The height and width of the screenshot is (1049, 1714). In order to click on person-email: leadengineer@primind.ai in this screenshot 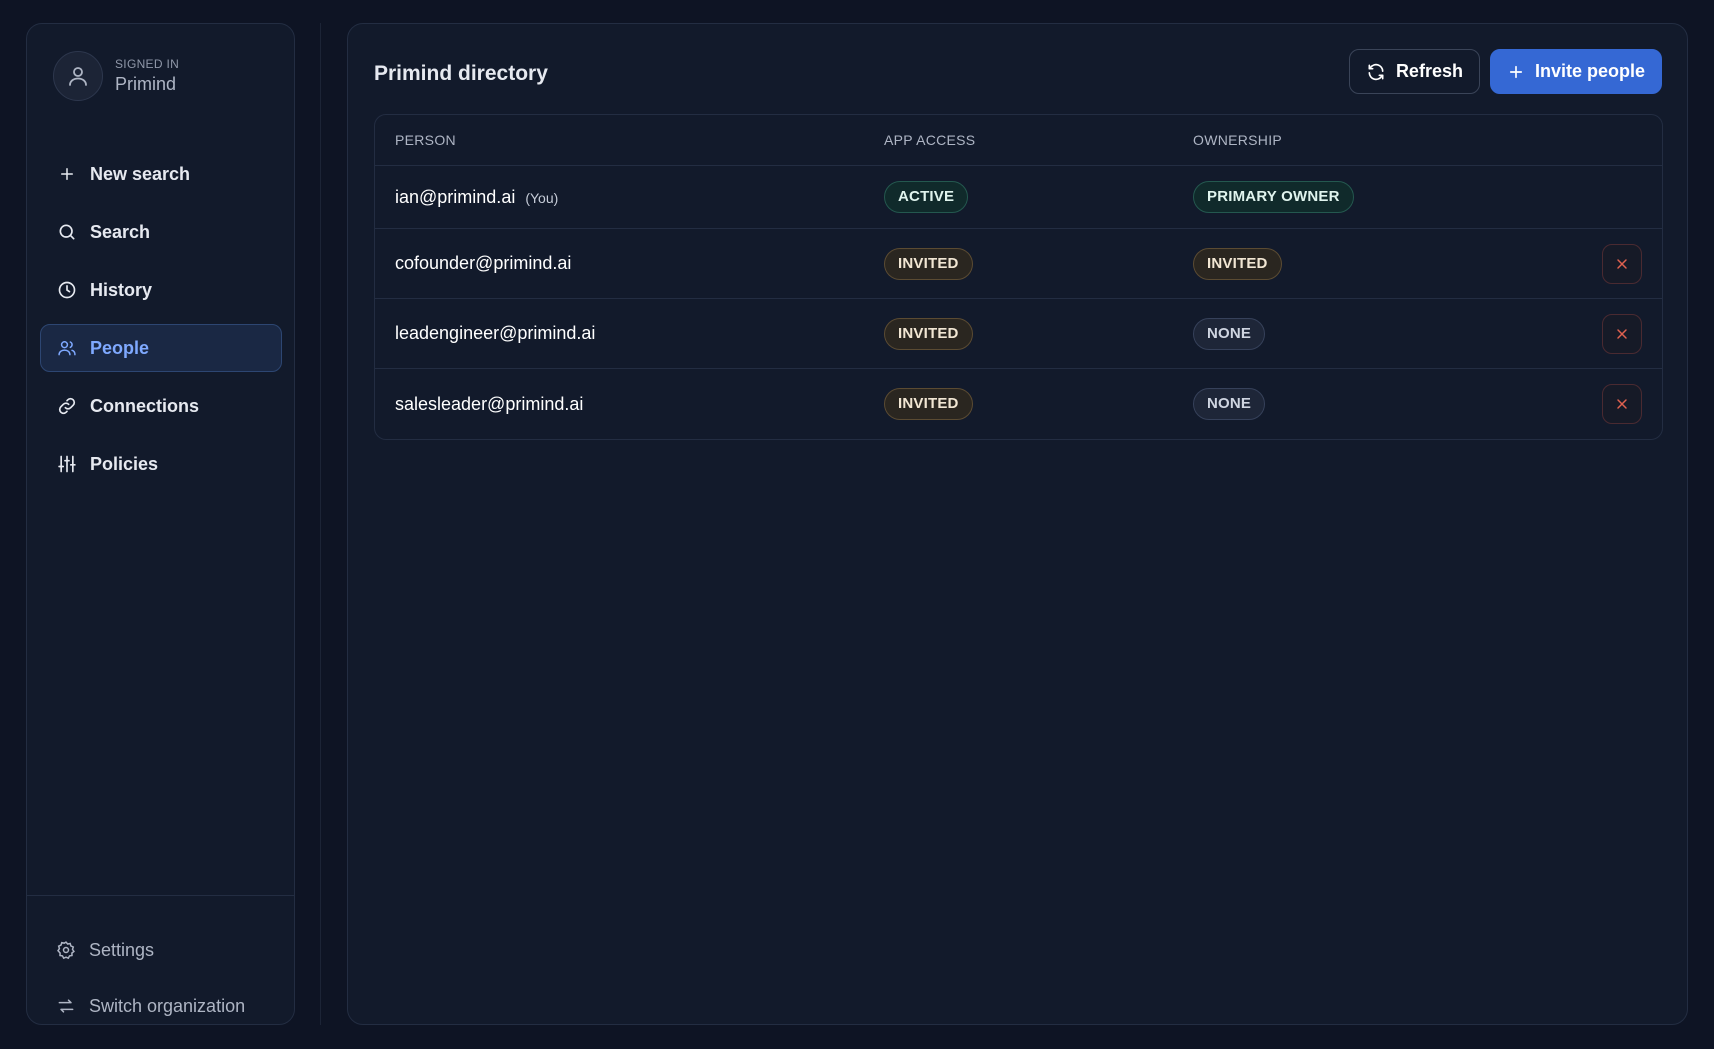, I will do `click(495, 333)`.